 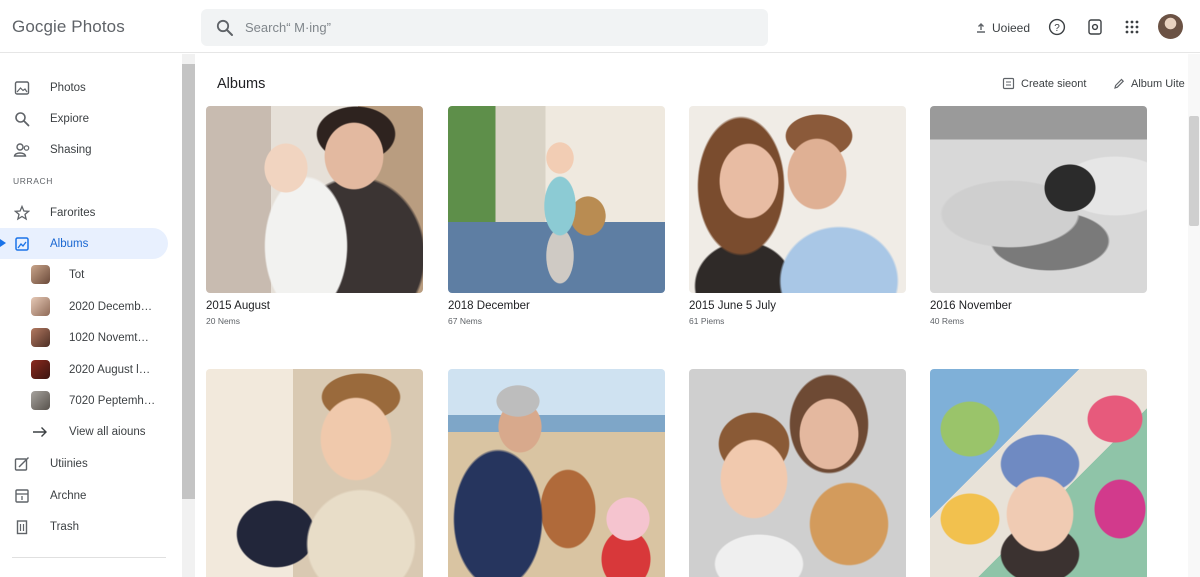 What do you see at coordinates (22, 496) in the screenshot?
I see `archive-icon` at bounding box center [22, 496].